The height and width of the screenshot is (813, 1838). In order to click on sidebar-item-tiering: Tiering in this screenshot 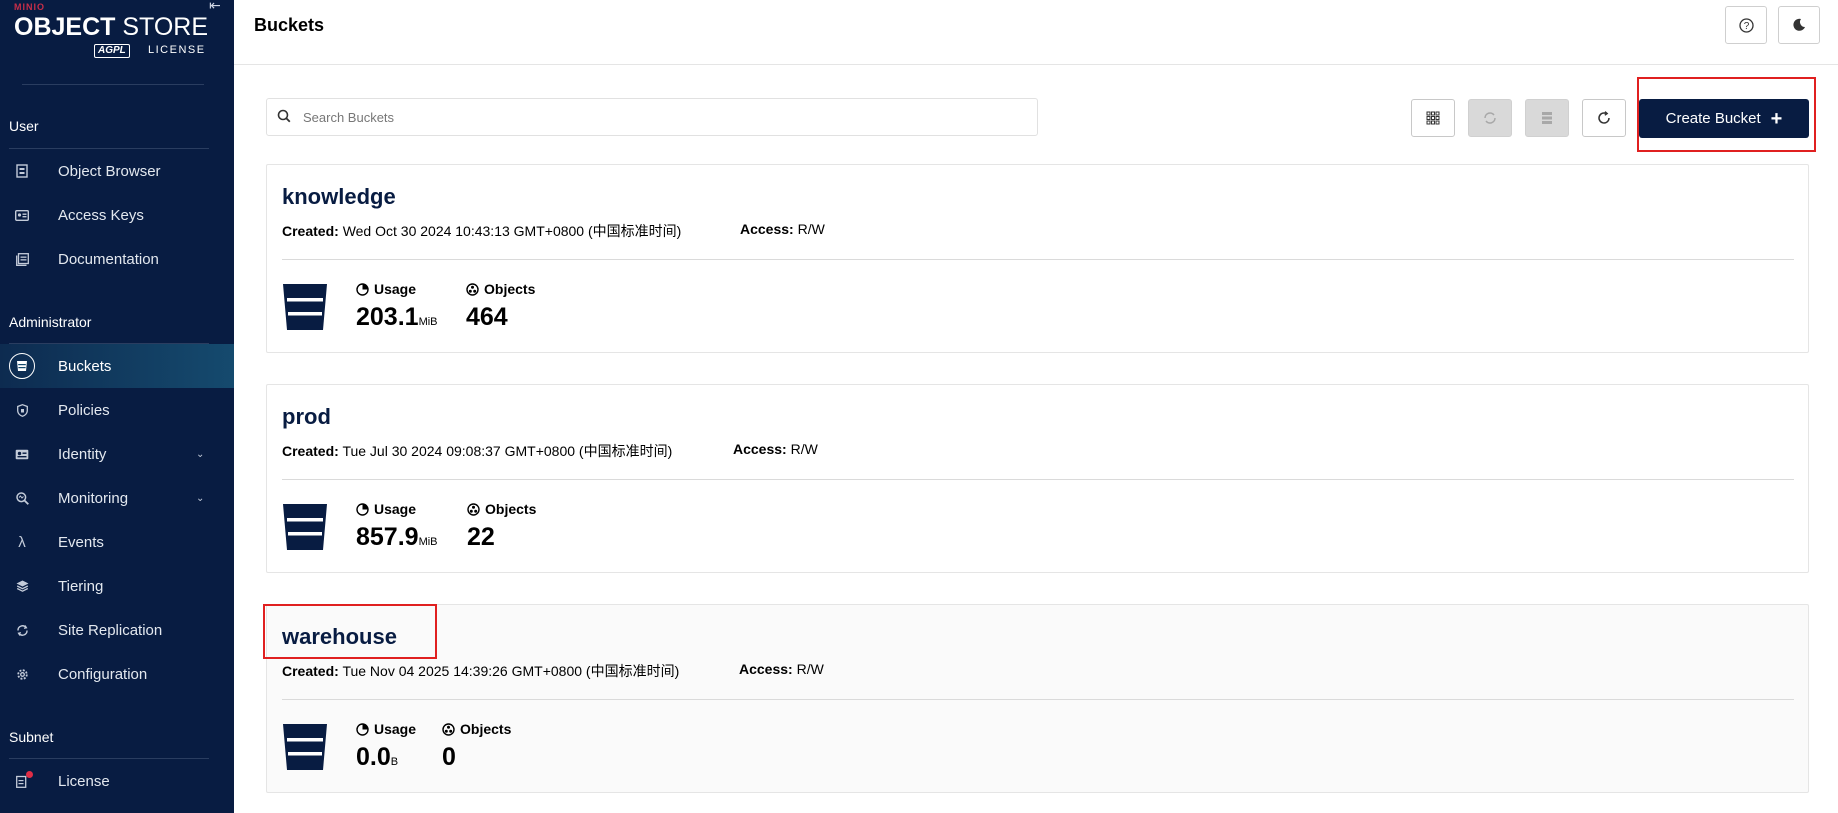, I will do `click(117, 586)`.